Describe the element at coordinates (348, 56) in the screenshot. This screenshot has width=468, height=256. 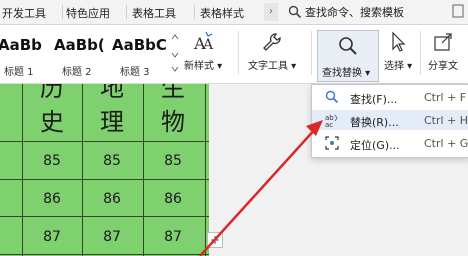
I see `find-replace-button: 查找替换 ▾` at that location.